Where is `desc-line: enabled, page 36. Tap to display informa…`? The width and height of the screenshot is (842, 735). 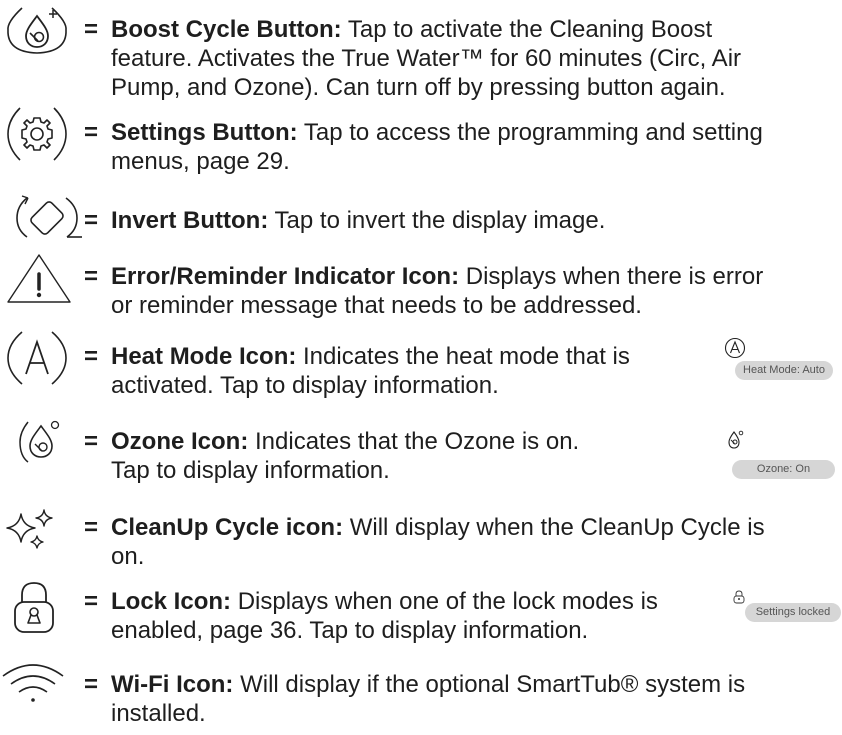
desc-line: enabled, page 36. Tap to display informa… is located at coordinates (350, 630).